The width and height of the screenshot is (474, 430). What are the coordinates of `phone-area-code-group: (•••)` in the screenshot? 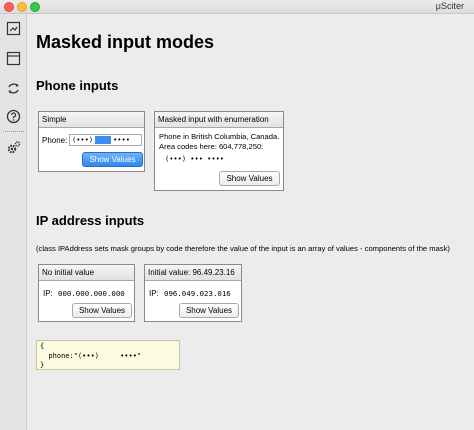 It's located at (83, 140).